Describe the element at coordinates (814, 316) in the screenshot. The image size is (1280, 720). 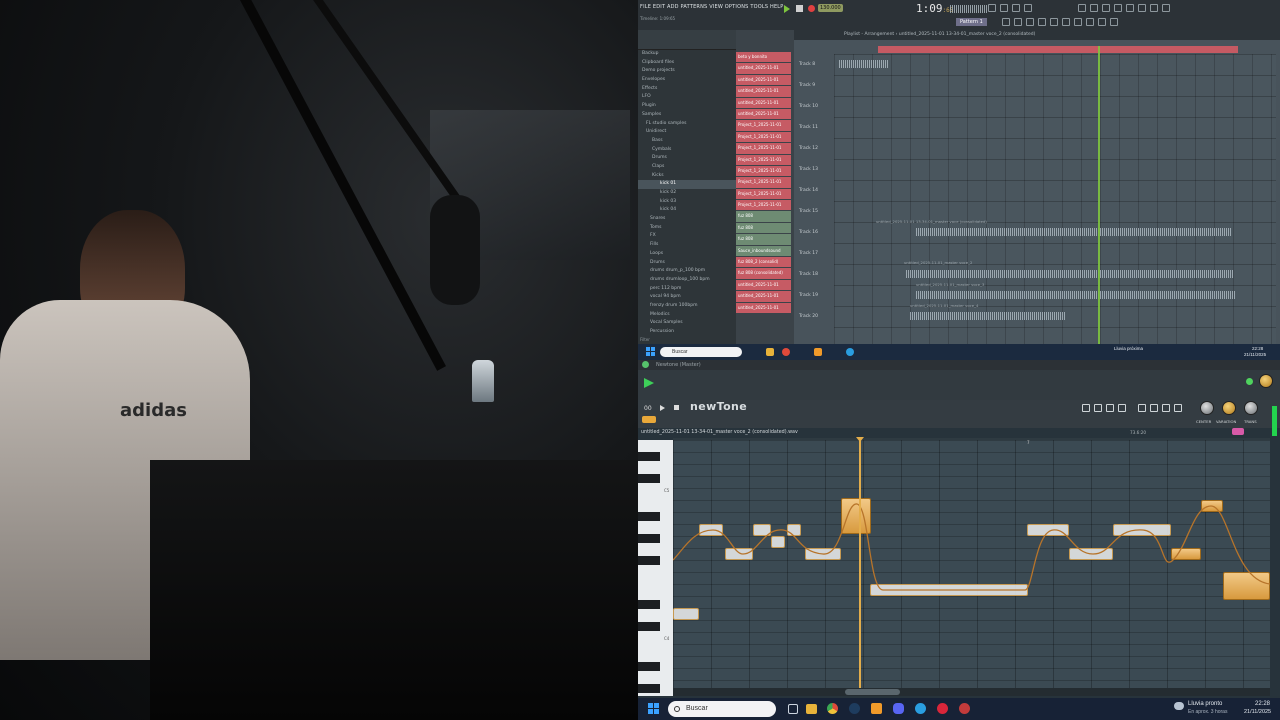
I see `track-label: Track 20` at that location.